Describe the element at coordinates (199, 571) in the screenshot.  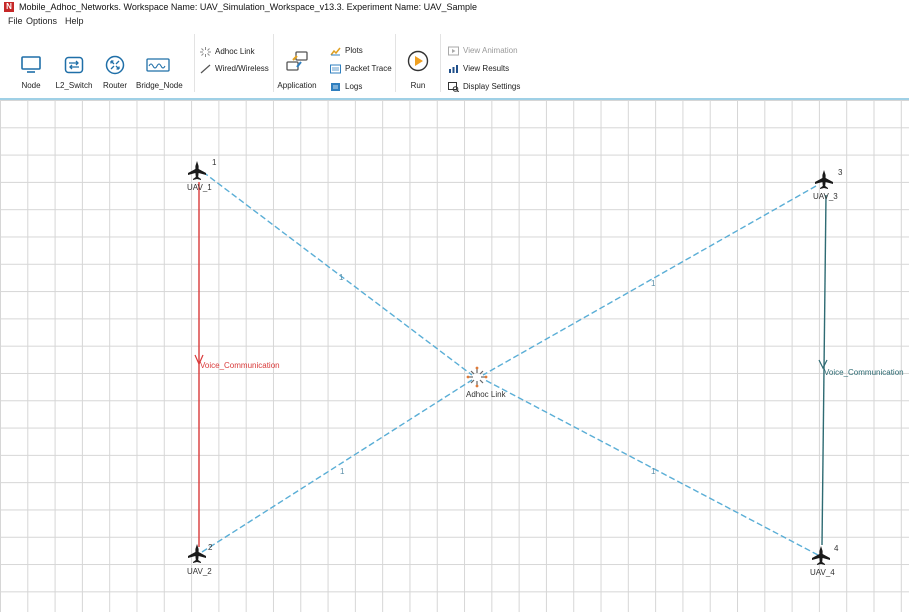
I see `node-name: UAV_2` at that location.